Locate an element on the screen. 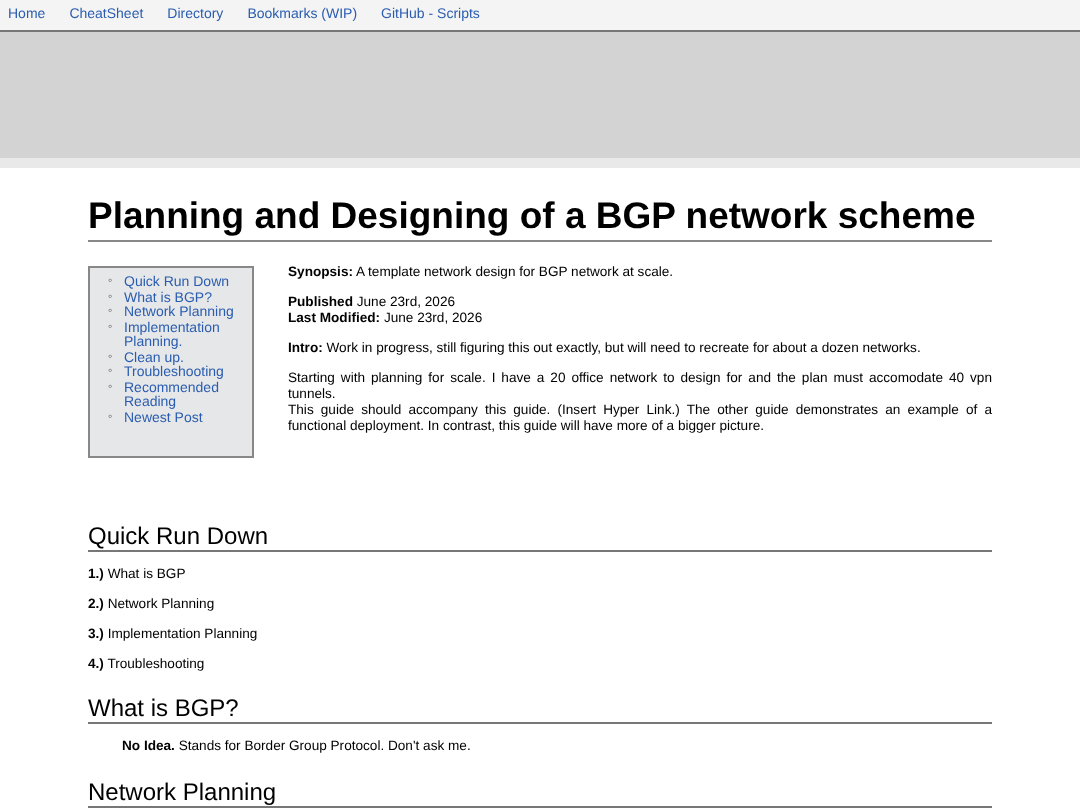  section-heading: Quick Run Down is located at coordinates (540, 537).